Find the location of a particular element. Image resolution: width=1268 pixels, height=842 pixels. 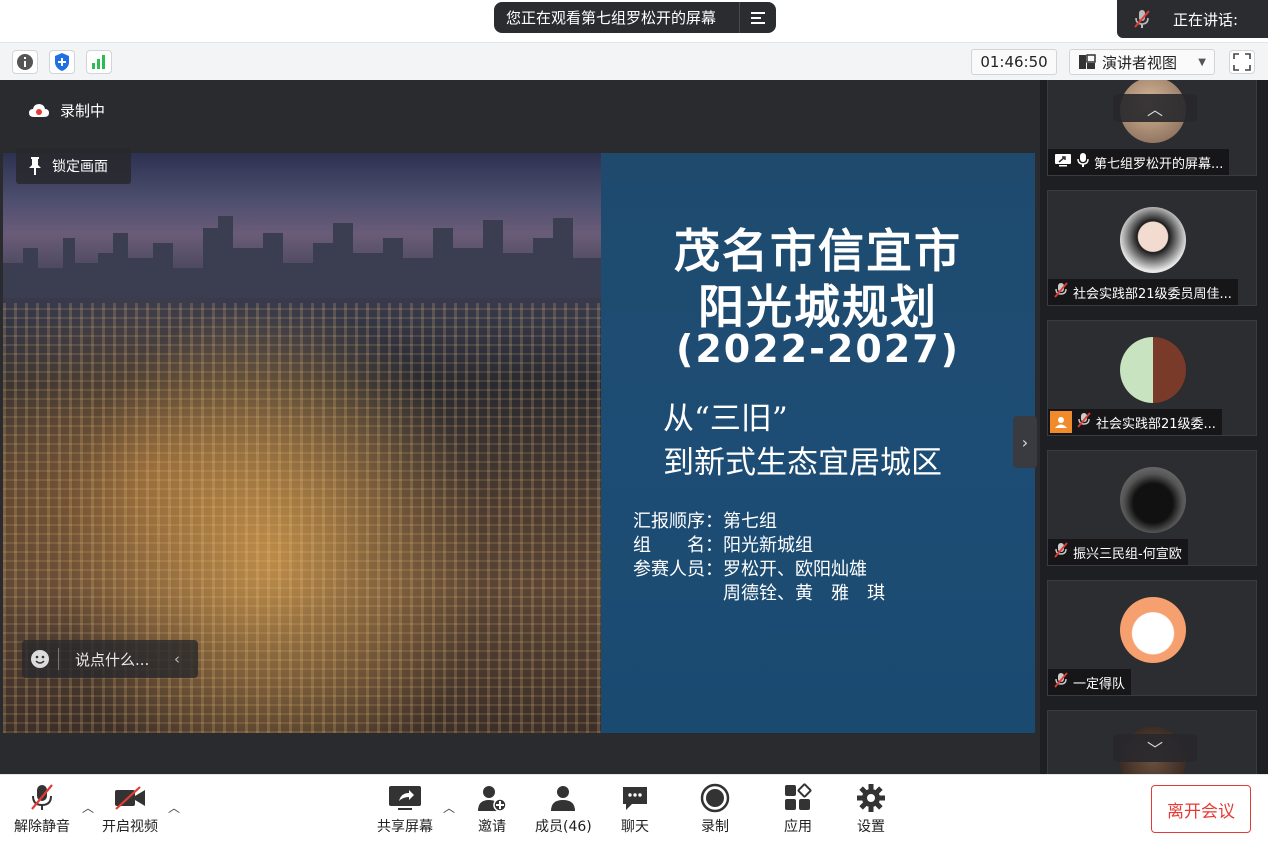

share-screen-icon is located at coordinates (405, 798).